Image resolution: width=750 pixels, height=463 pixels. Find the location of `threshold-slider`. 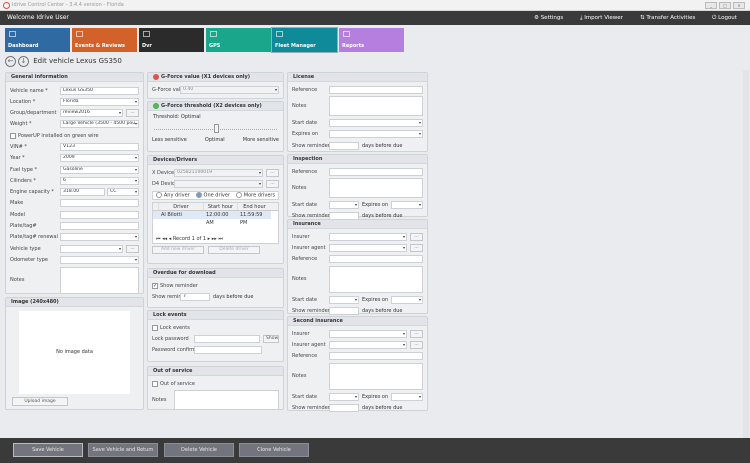

threshold-slider is located at coordinates (215, 129).